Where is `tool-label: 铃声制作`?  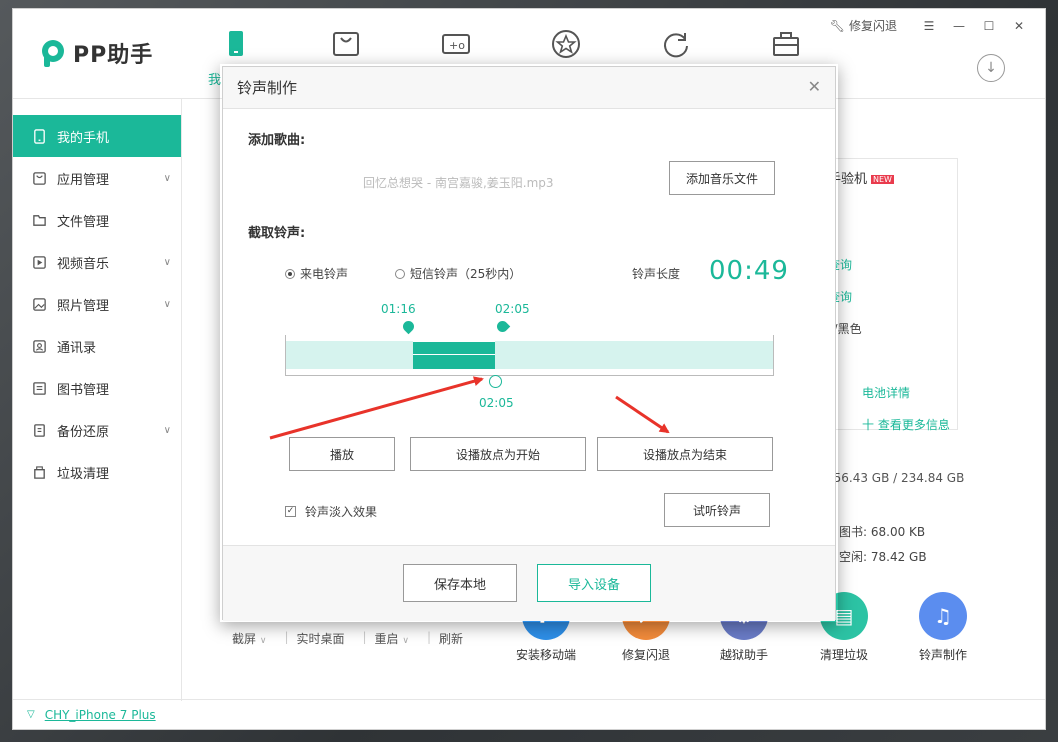 tool-label: 铃声制作 is located at coordinates (942, 655).